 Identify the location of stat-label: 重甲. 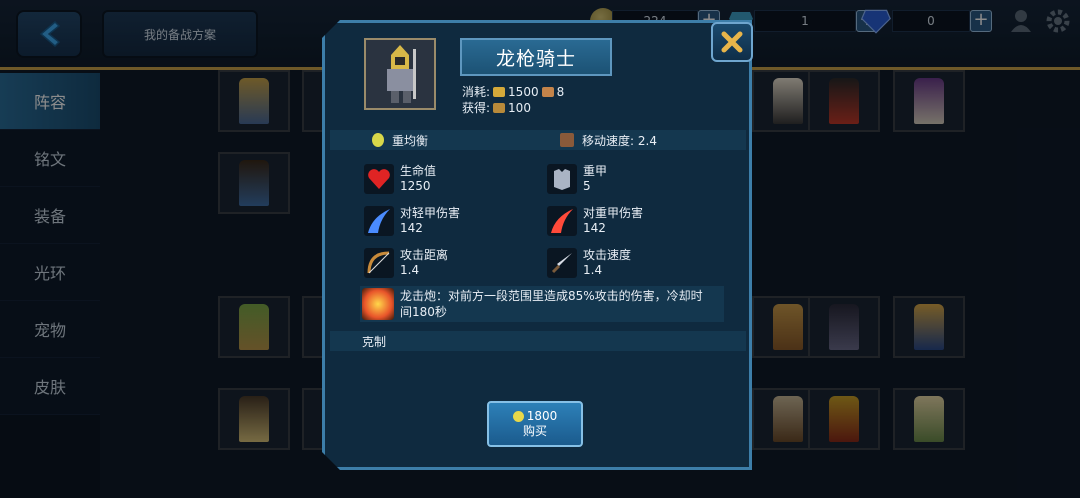
(595, 171).